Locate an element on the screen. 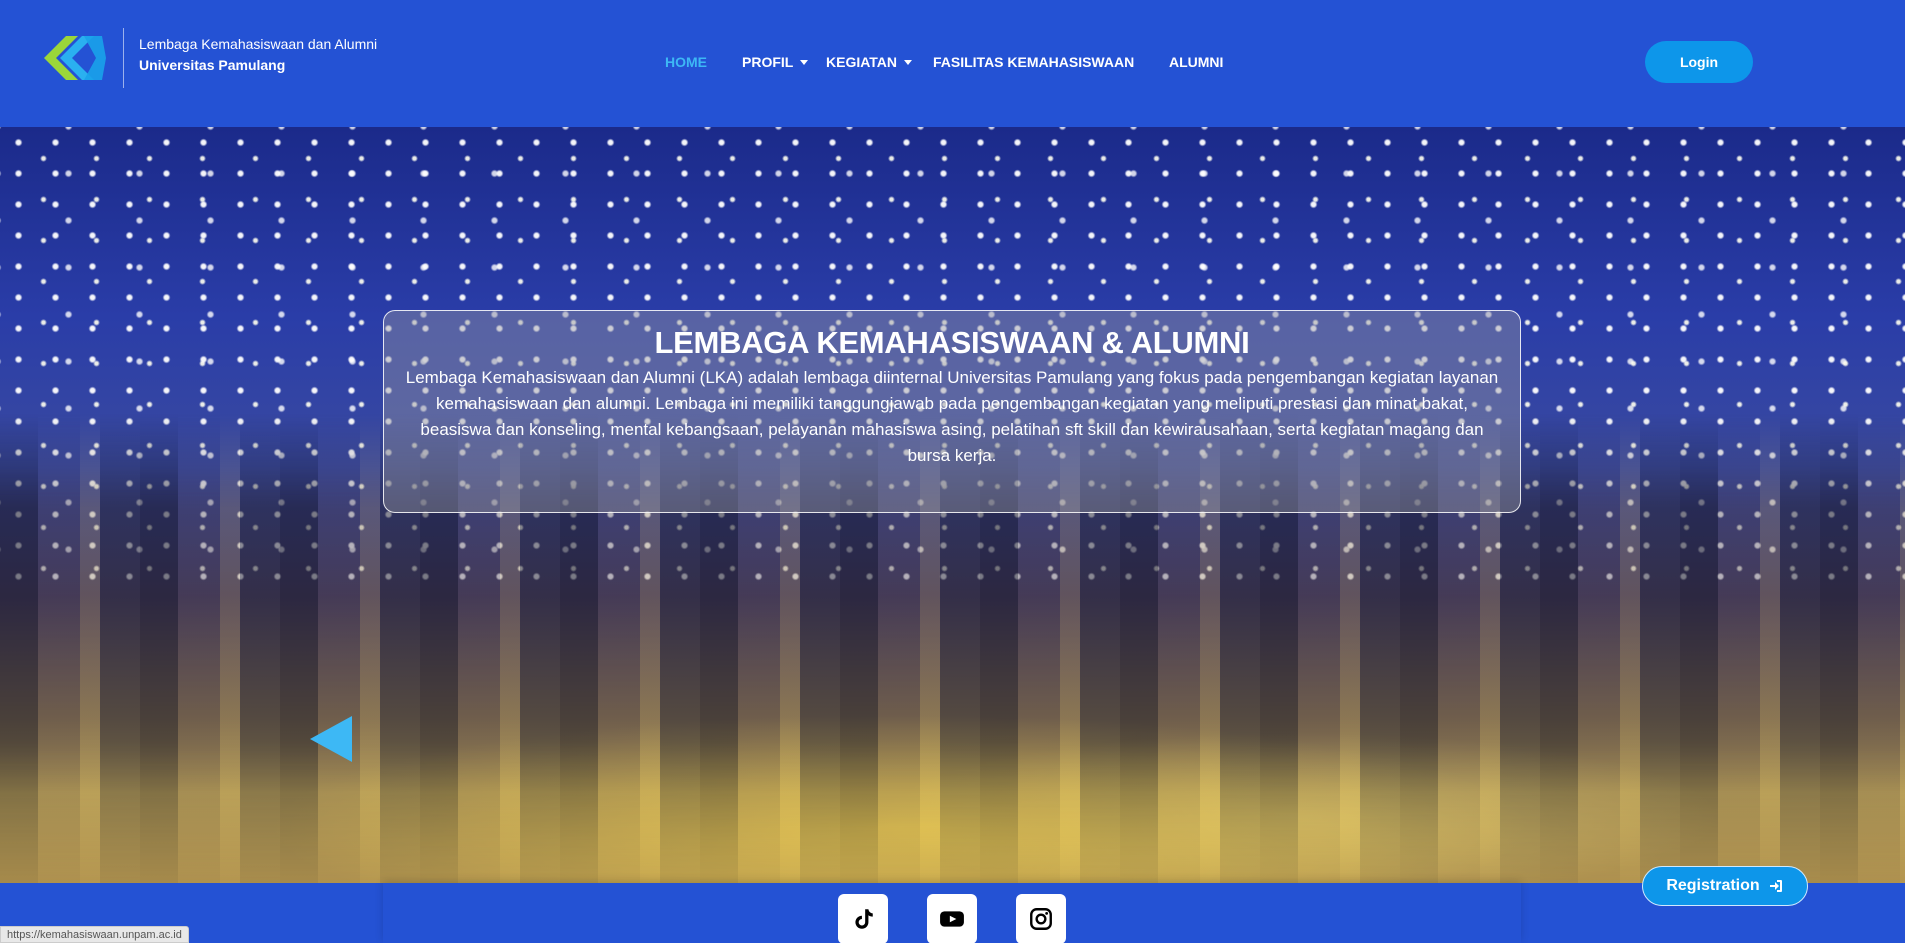 Image resolution: width=1905 pixels, height=943 pixels. nav-item-kegiatan: KEGIATAN is located at coordinates (869, 62).